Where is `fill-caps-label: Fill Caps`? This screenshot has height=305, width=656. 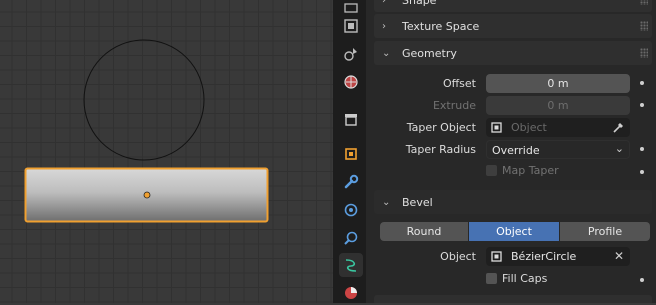
fill-caps-label: Fill Caps is located at coordinates (525, 278).